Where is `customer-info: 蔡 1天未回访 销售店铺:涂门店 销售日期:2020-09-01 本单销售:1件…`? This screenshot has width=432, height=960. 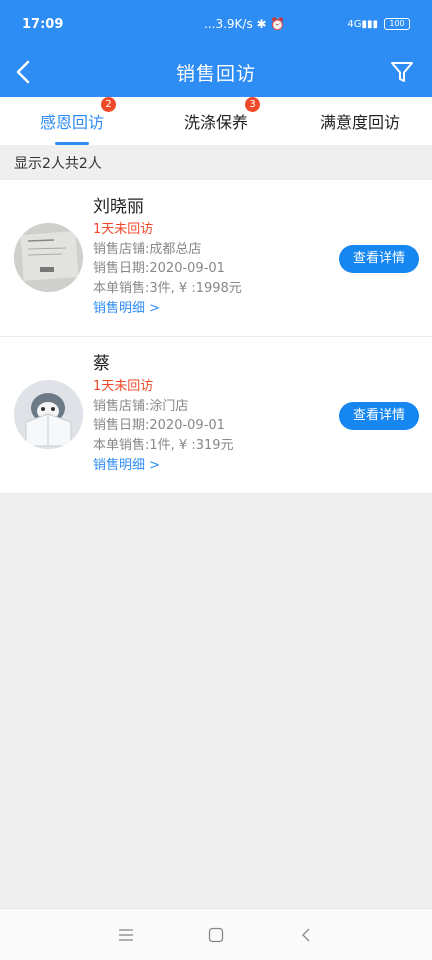
customer-info: 蔡 1天未回访 销售店铺:涂门店 销售日期:2020-09-01 本单销售:1件… is located at coordinates (213, 413).